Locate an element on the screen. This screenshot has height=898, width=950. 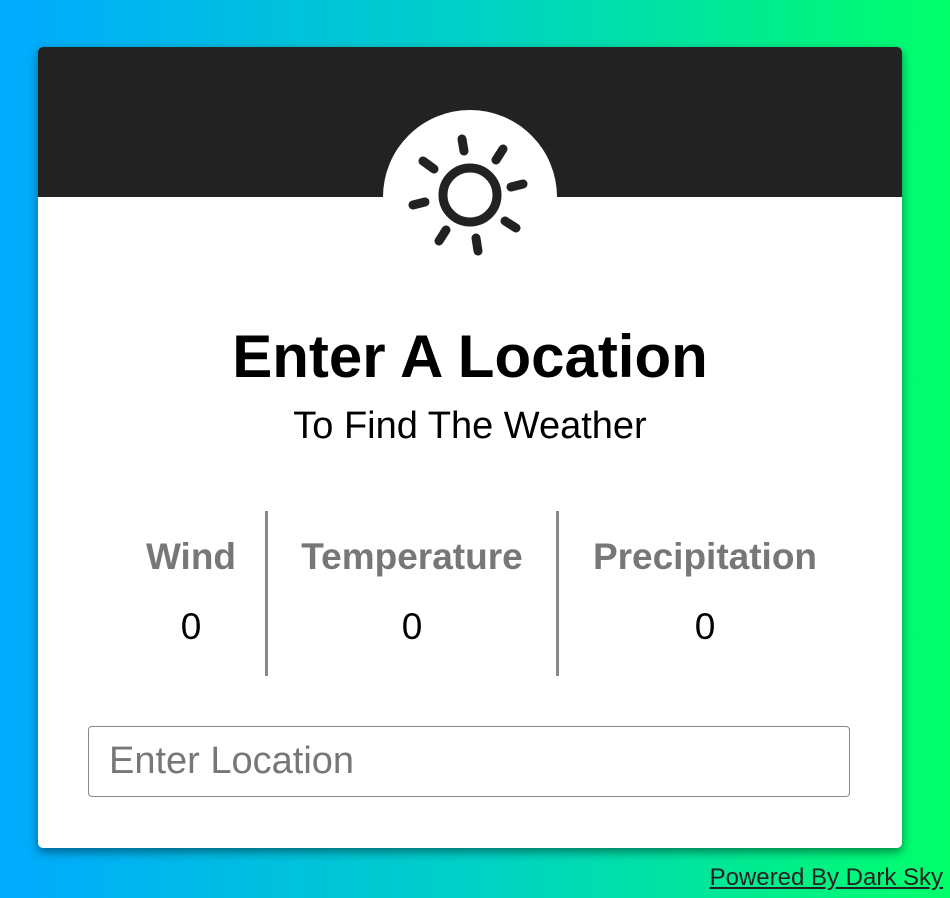
powered-by-link: Powered By Dark Sky is located at coordinates (826, 878).